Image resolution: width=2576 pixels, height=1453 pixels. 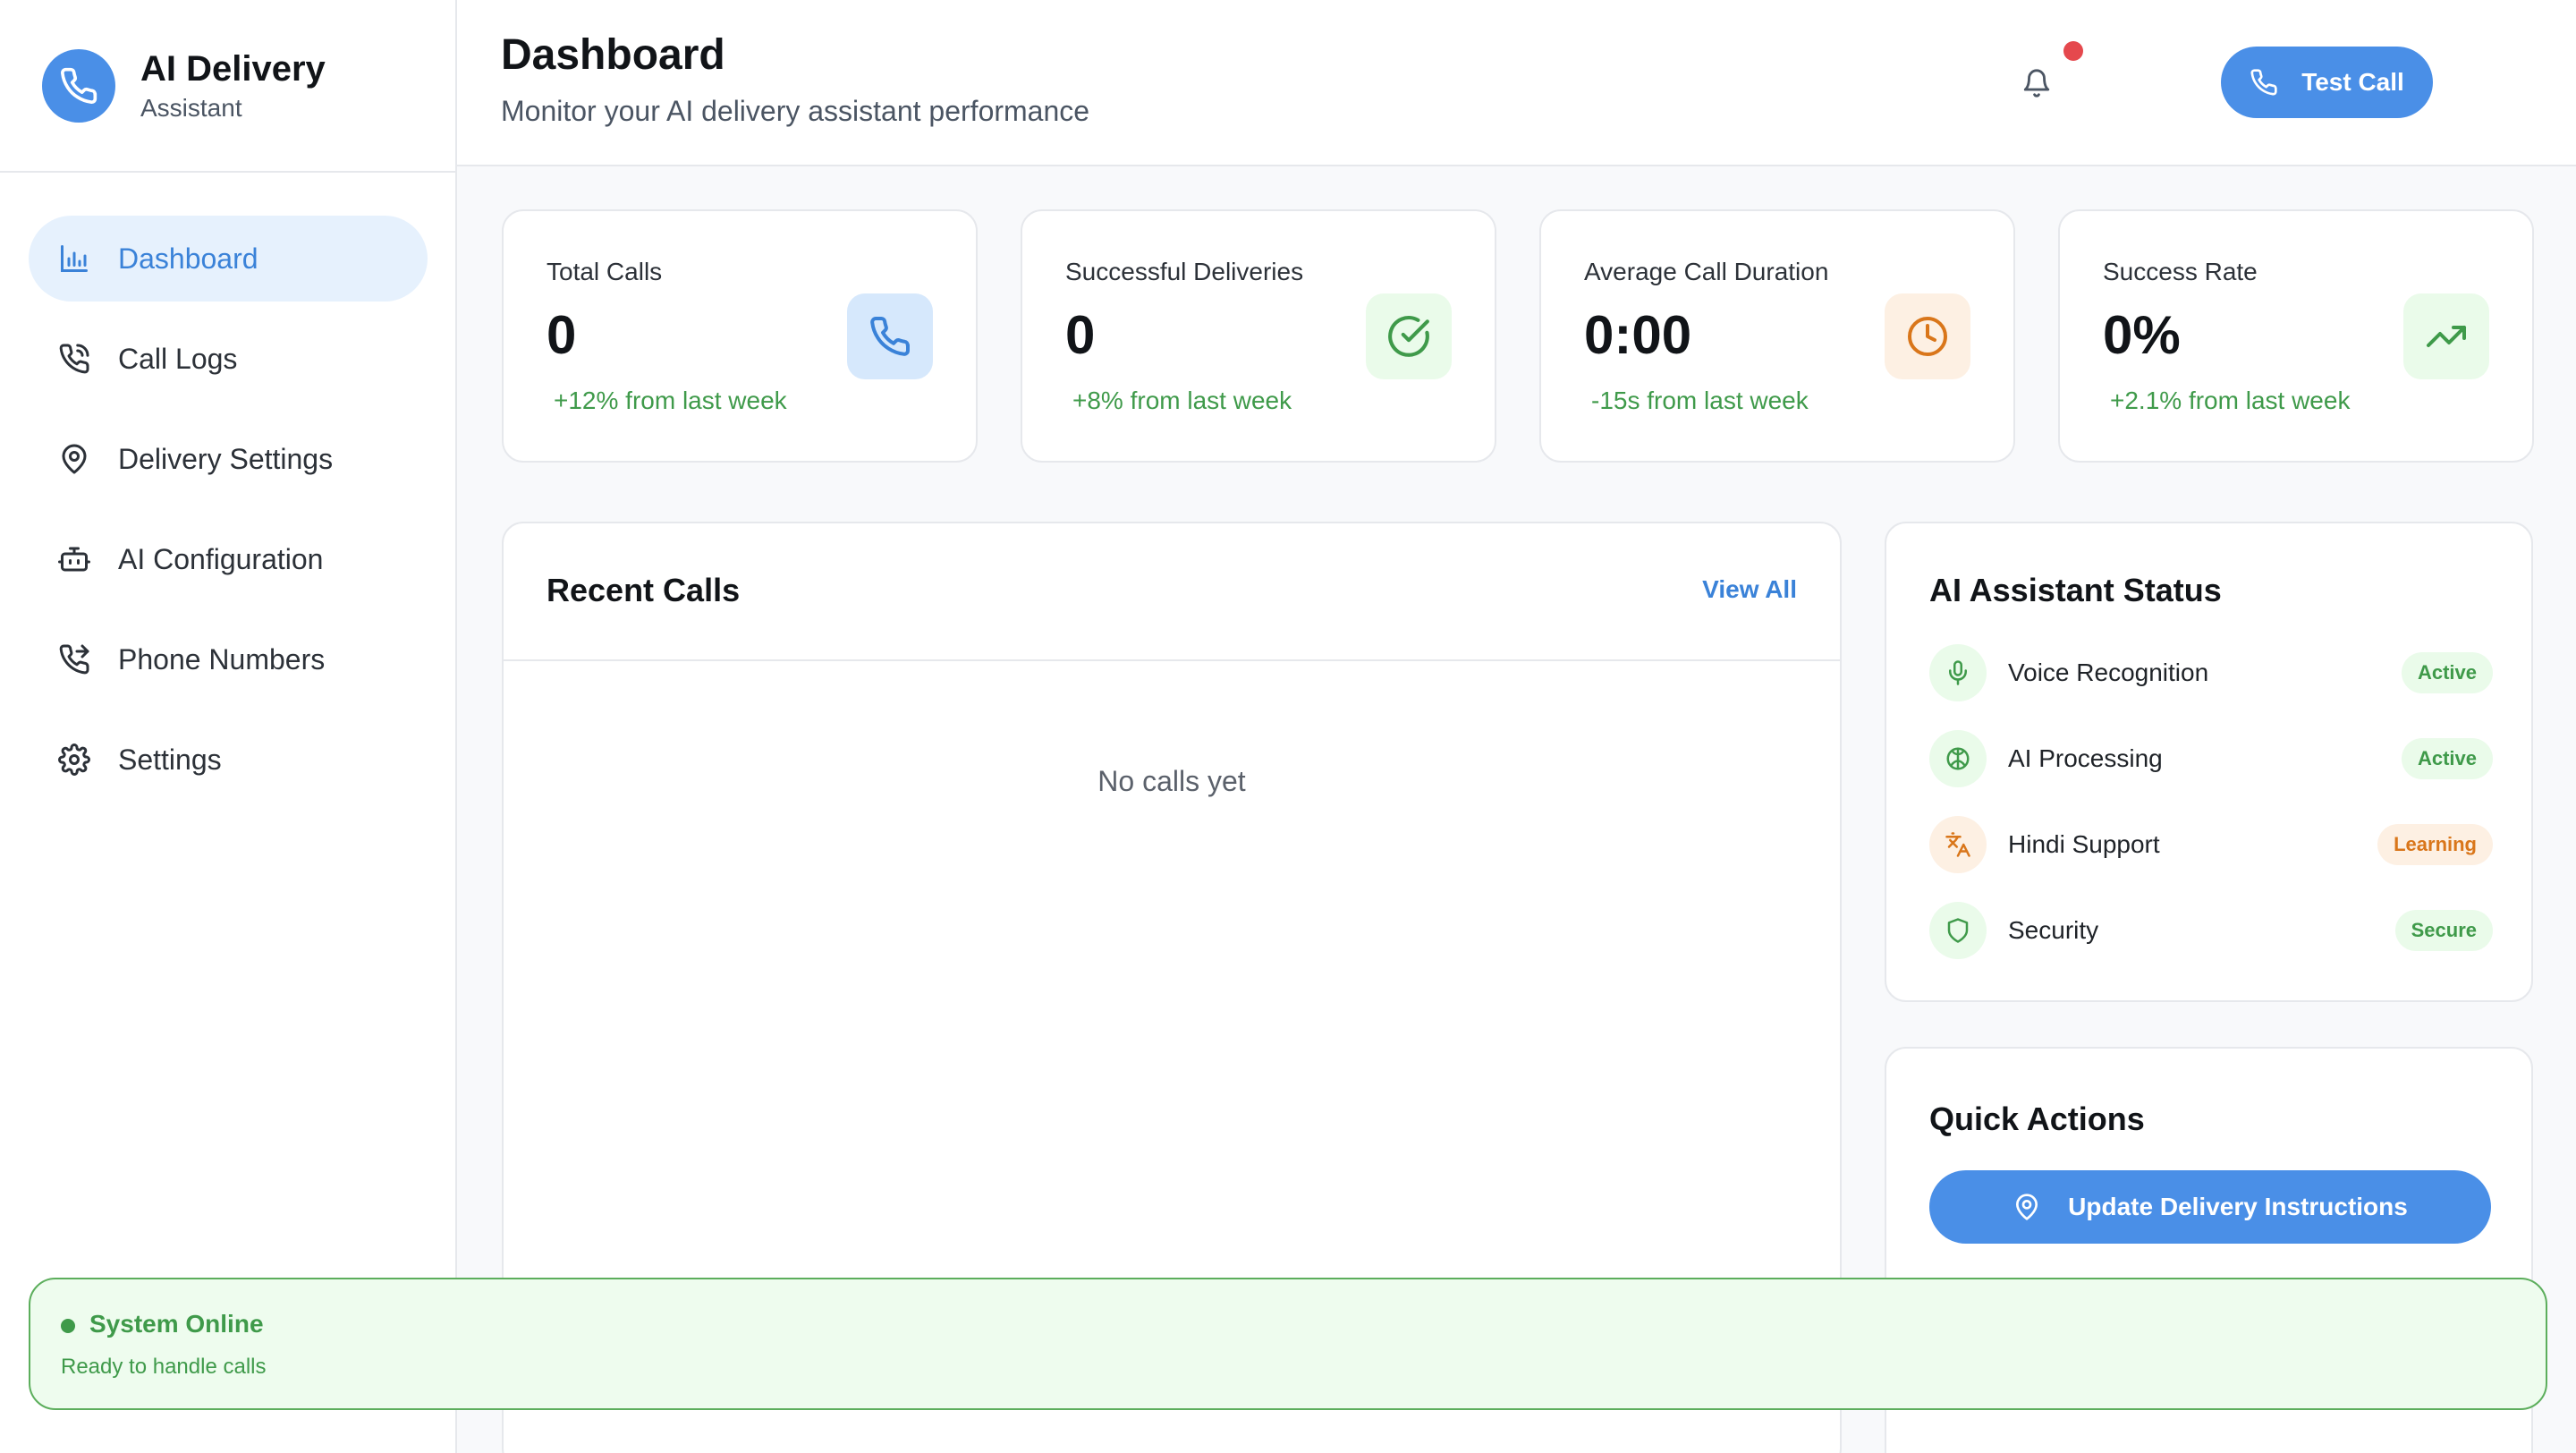 I want to click on ai-status-title: AI Assistant Status, so click(x=2075, y=590).